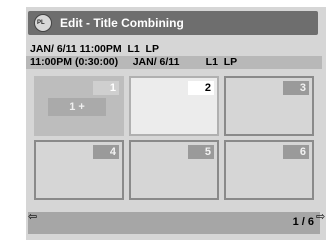 The image size is (326, 240). What do you see at coordinates (303, 222) in the screenshot?
I see `page-indicator: 1 / 6` at bounding box center [303, 222].